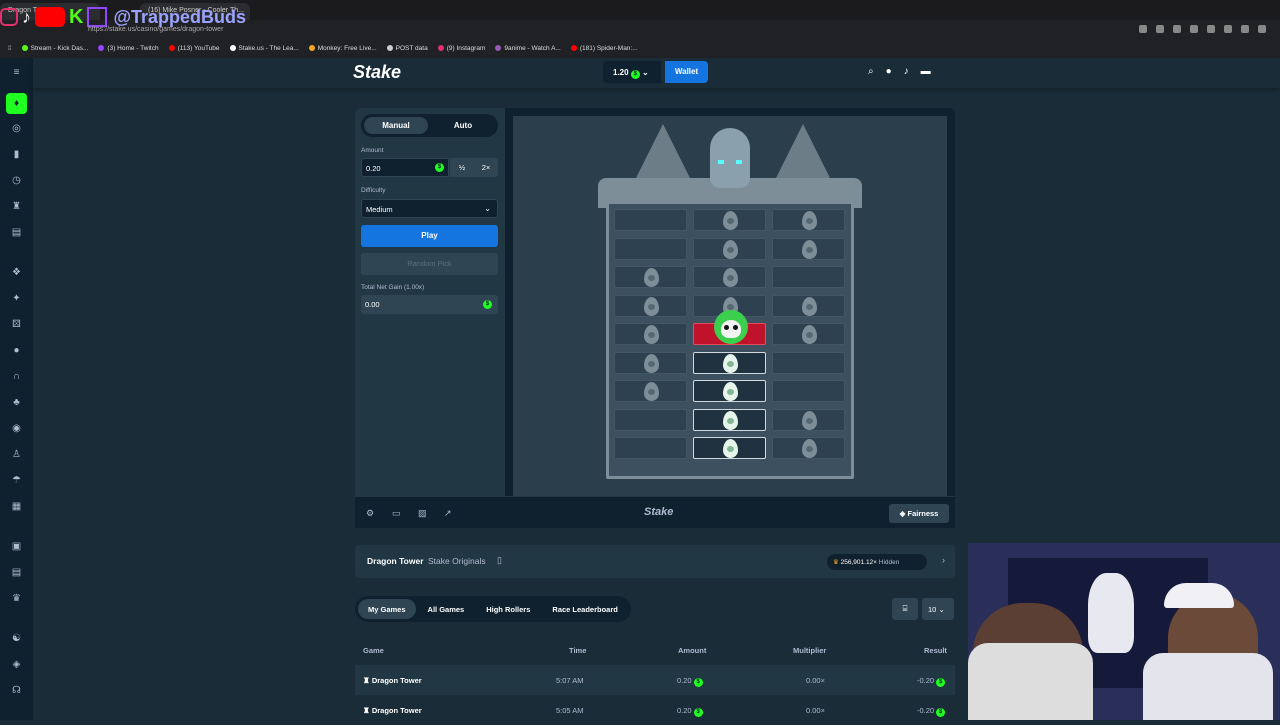 Image resolution: width=1280 pixels, height=725 pixels. I want to click on stats-icon: ▨, so click(422, 513).